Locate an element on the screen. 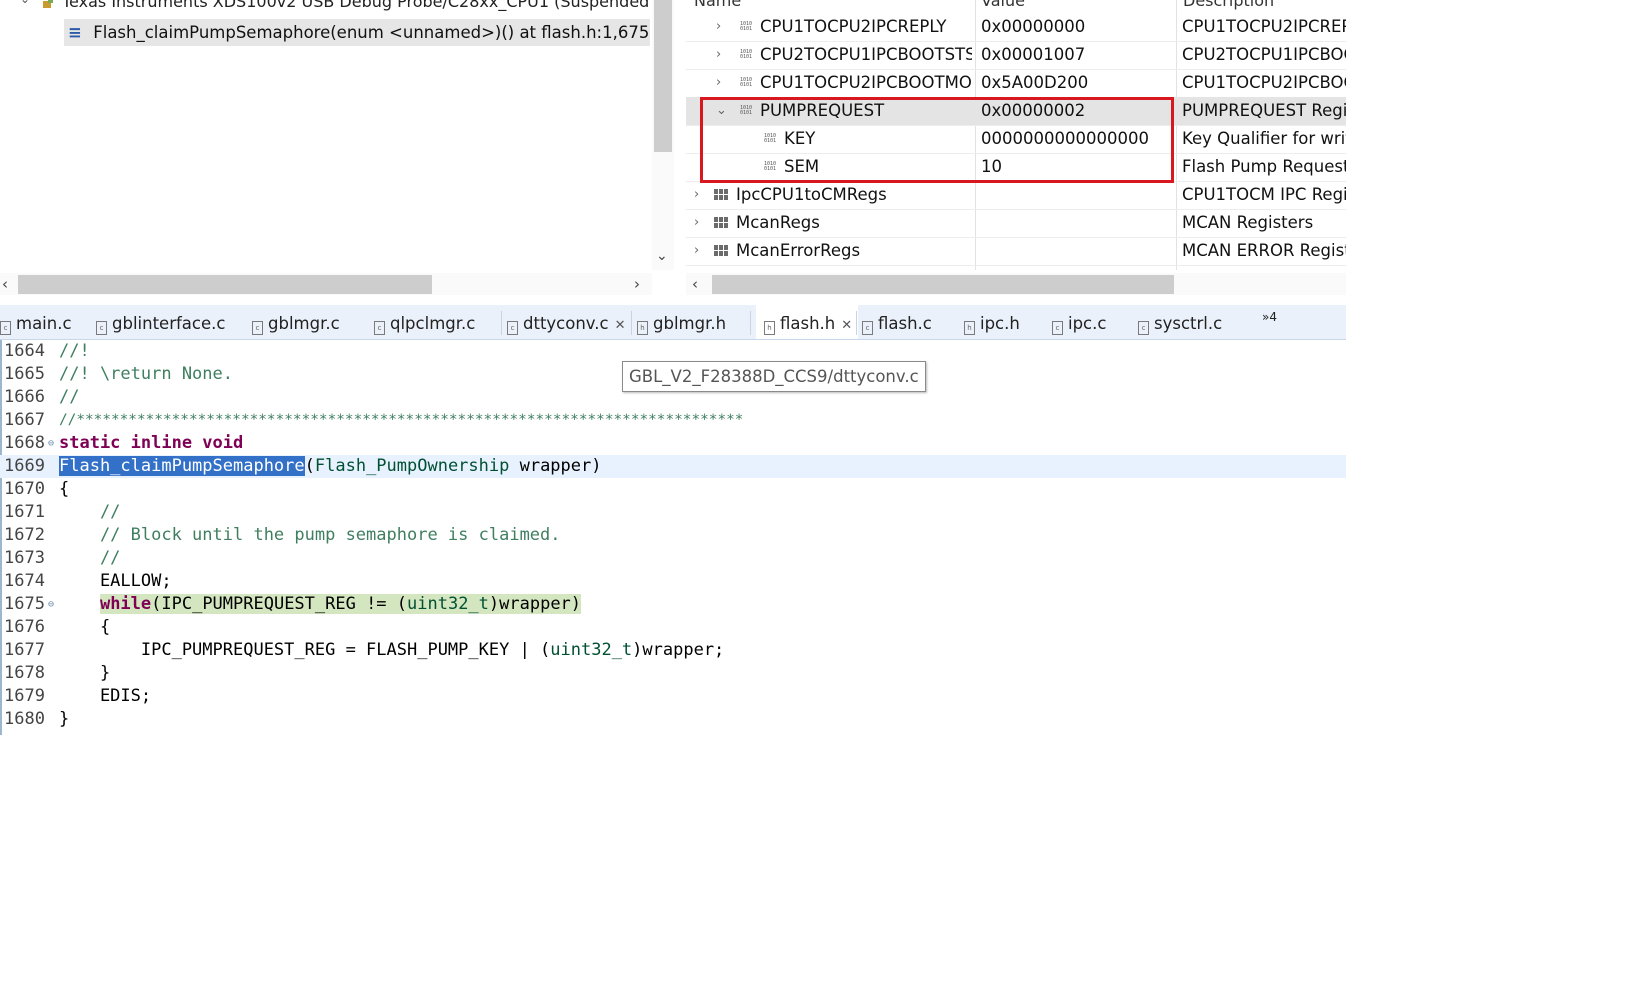 The image size is (1649, 1005). tab-gblmgr-h: h gblmgr.h is located at coordinates (681, 322).